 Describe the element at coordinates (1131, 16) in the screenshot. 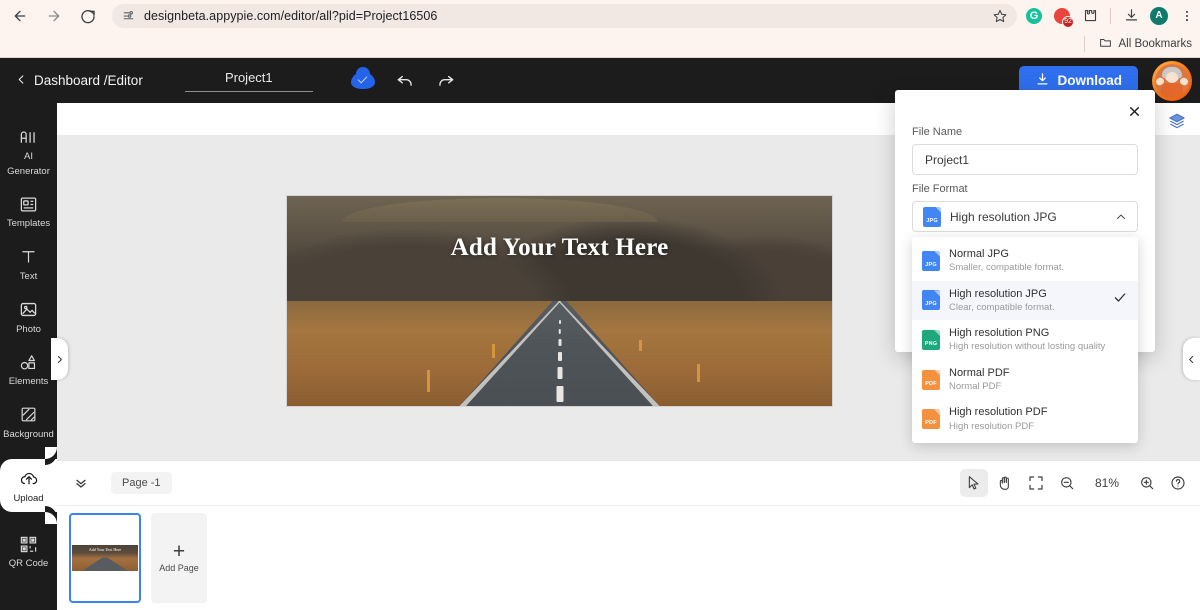

I see `downloads-icon` at that location.